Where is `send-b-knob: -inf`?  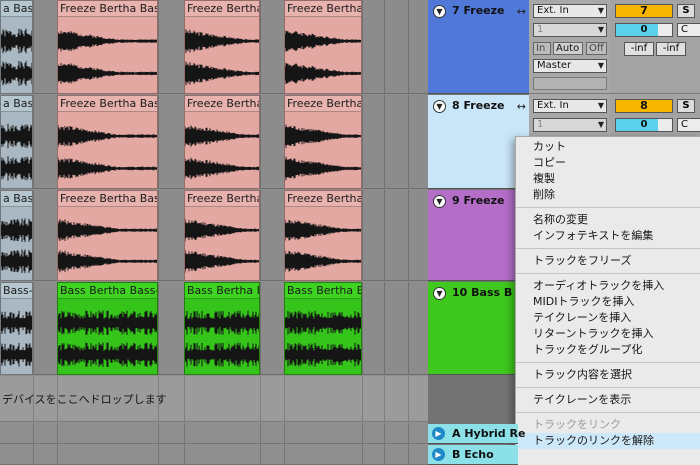 send-b-knob: -inf is located at coordinates (671, 49).